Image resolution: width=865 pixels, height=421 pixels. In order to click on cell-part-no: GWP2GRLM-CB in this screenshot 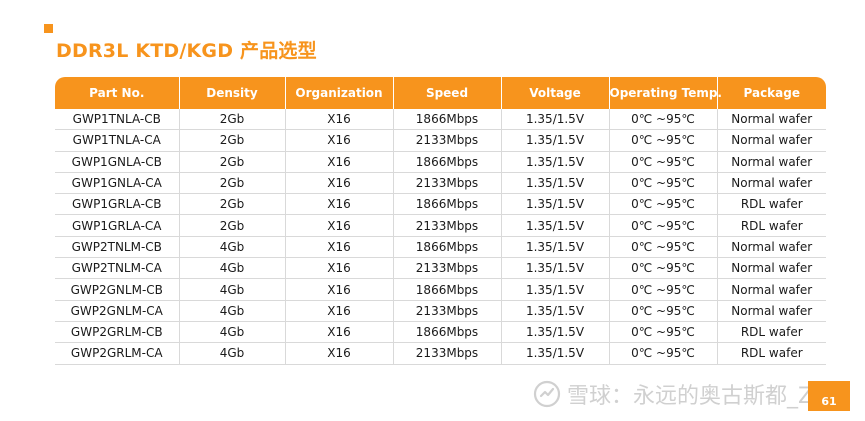, I will do `click(117, 332)`.